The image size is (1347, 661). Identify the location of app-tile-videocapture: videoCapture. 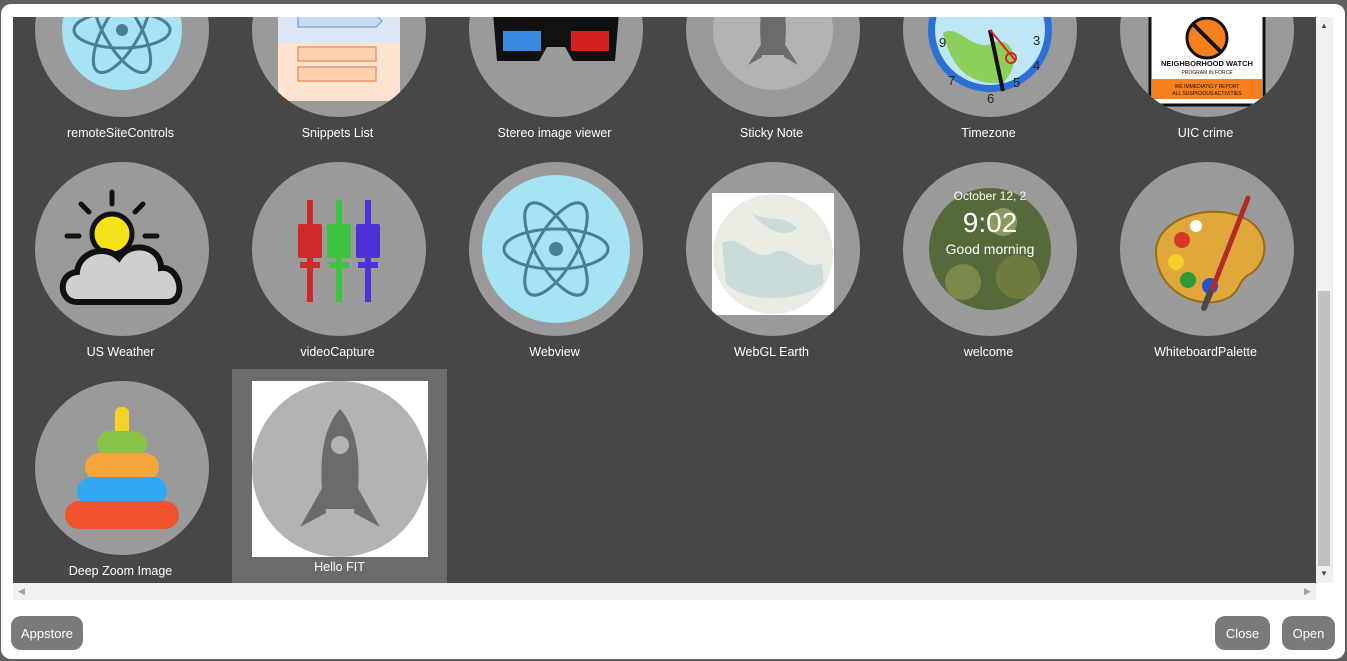
(337, 273).